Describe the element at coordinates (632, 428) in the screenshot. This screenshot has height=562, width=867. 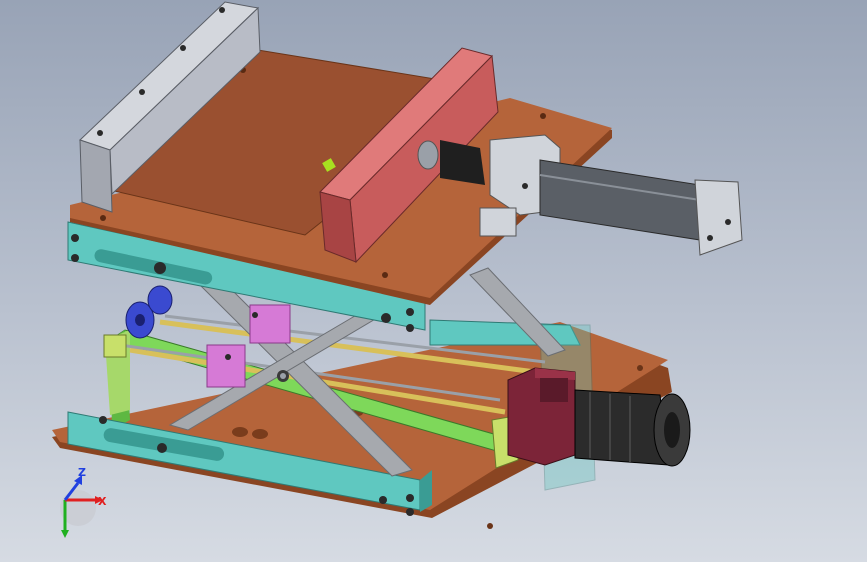
I see `servo-motor` at that location.